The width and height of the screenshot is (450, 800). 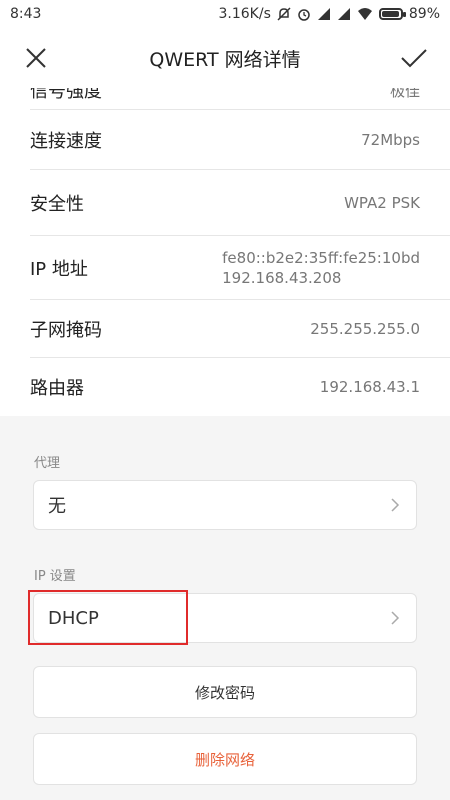 I want to click on close-icon, so click(x=36, y=58).